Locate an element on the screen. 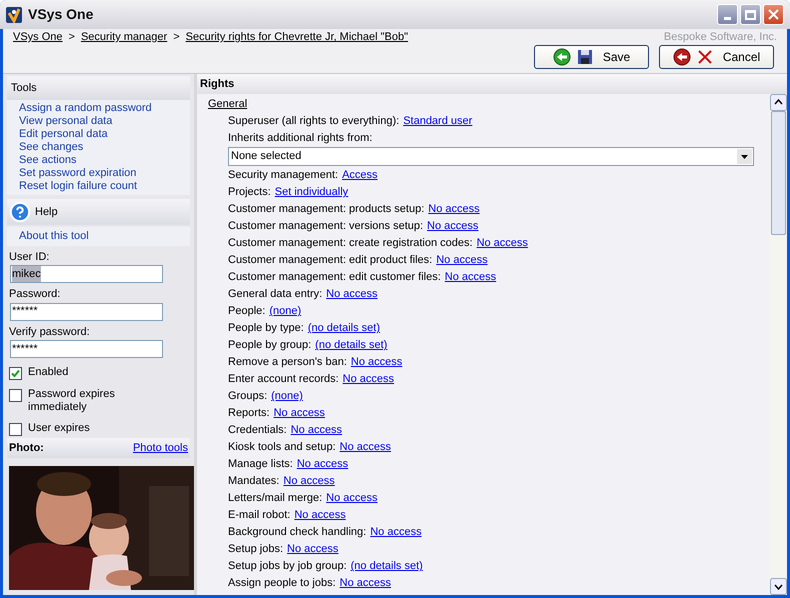 The width and height of the screenshot is (790, 598). right-label: Security management: is located at coordinates (283, 176).